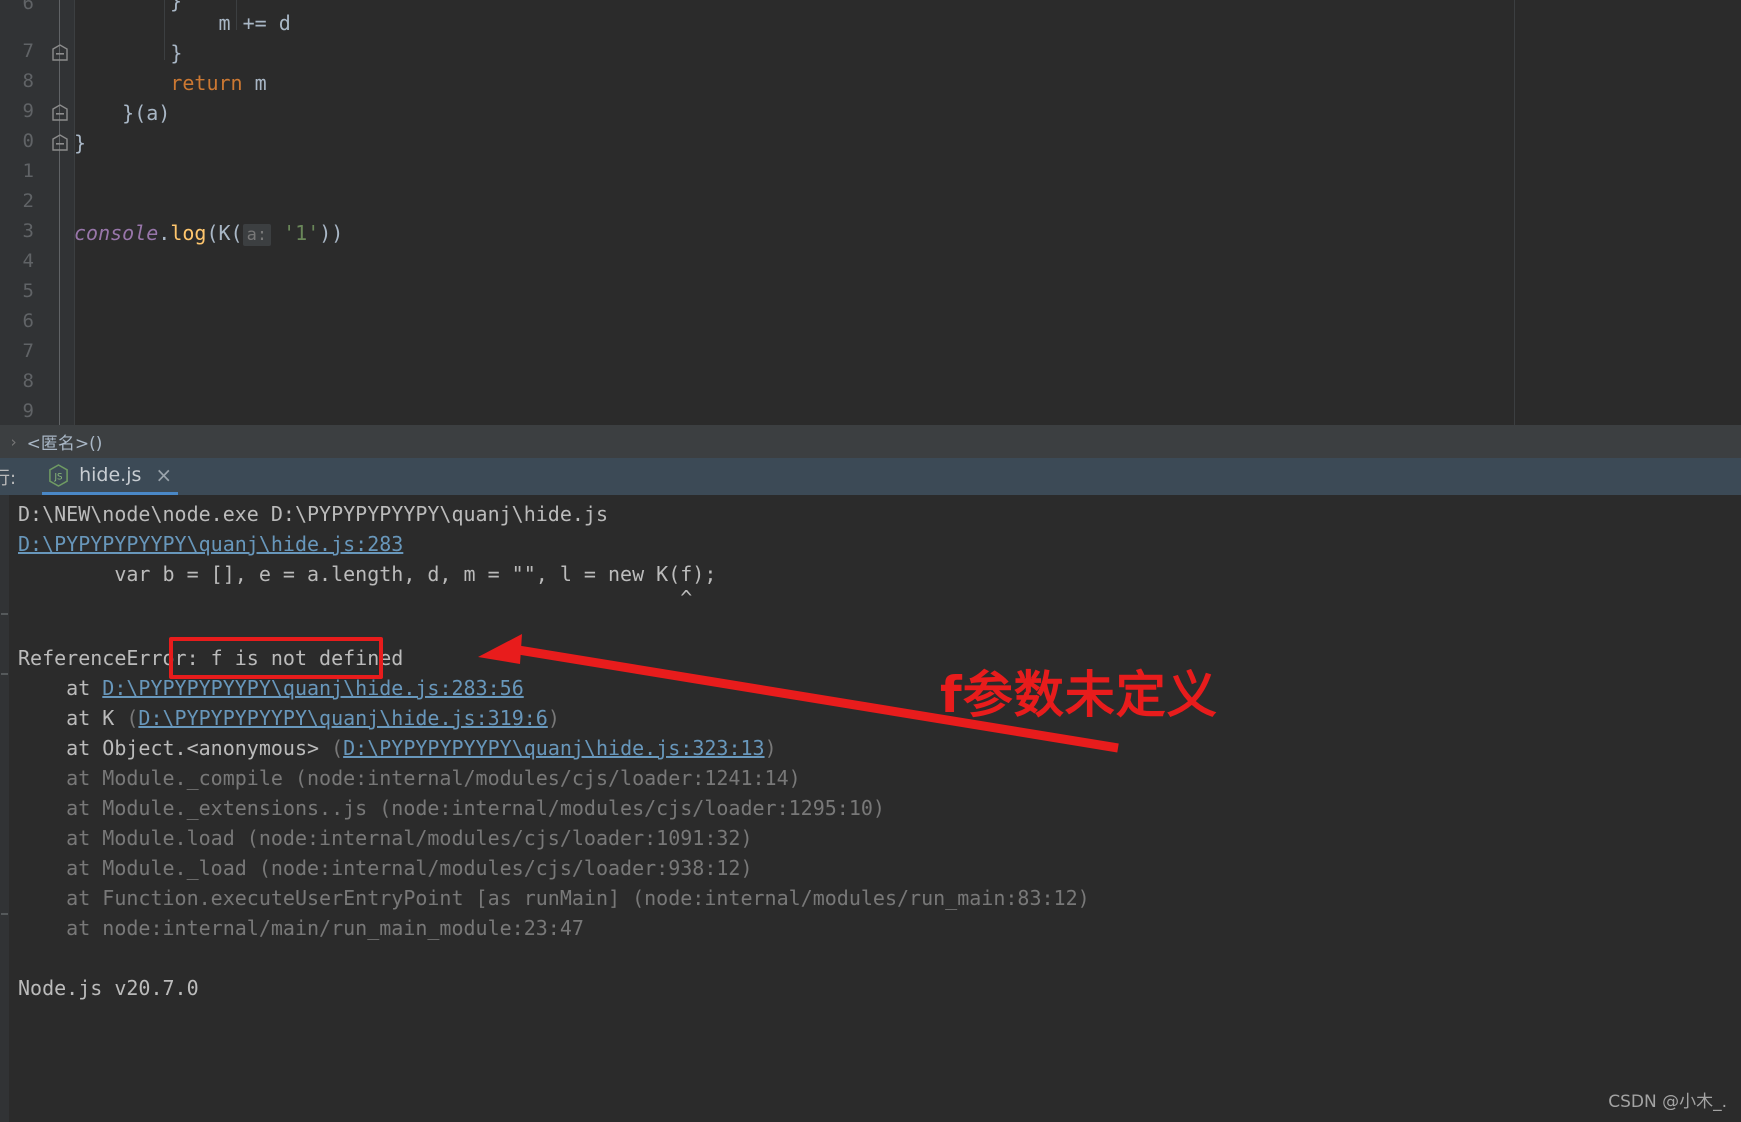 The width and height of the screenshot is (1741, 1122). Describe the element at coordinates (218, 83) in the screenshot. I see `code-line: return m` at that location.